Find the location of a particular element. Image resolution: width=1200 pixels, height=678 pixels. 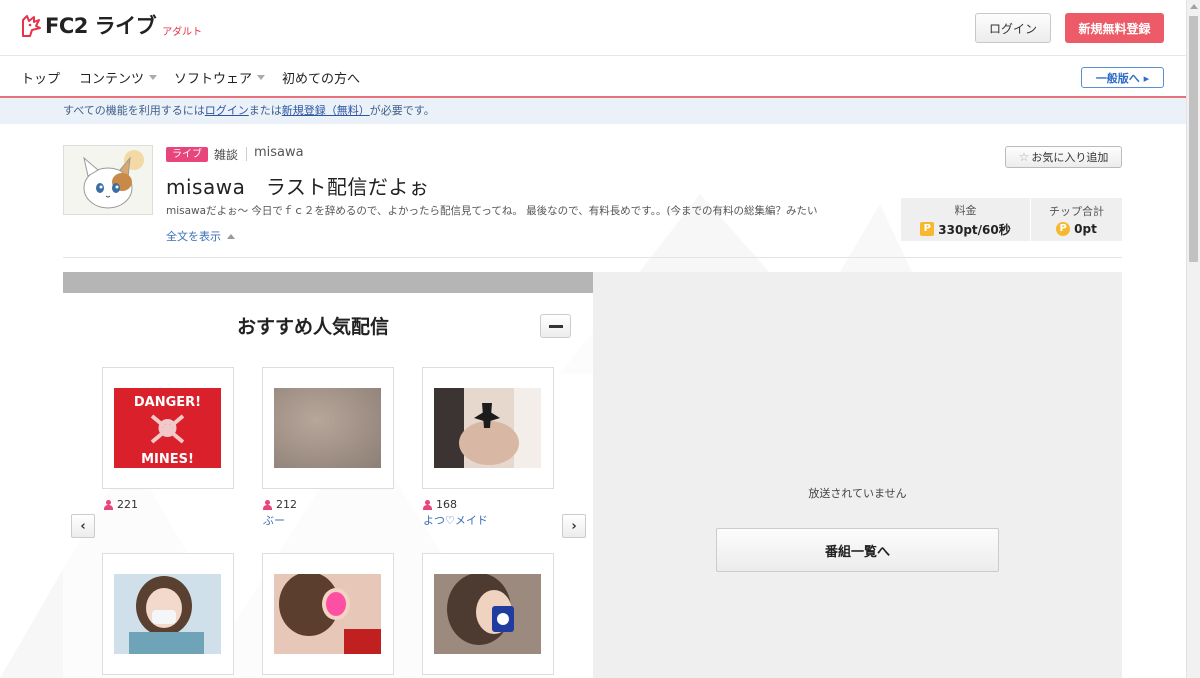

viewer-count: 168 is located at coordinates (440, 504).